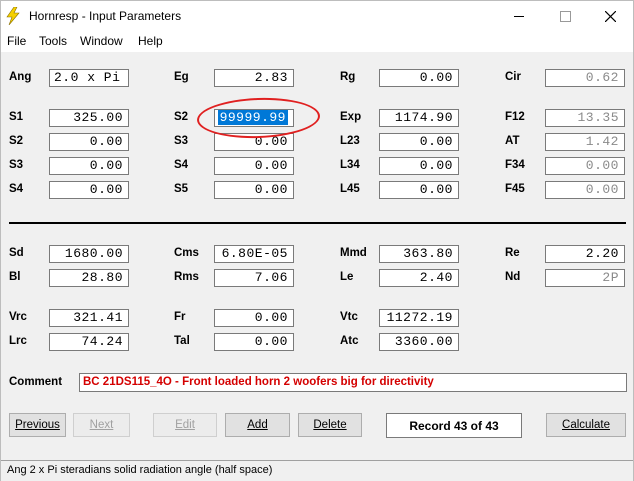 This screenshot has width=634, height=481. Describe the element at coordinates (15, 277) in the screenshot. I see `label-bl: Bl` at that location.